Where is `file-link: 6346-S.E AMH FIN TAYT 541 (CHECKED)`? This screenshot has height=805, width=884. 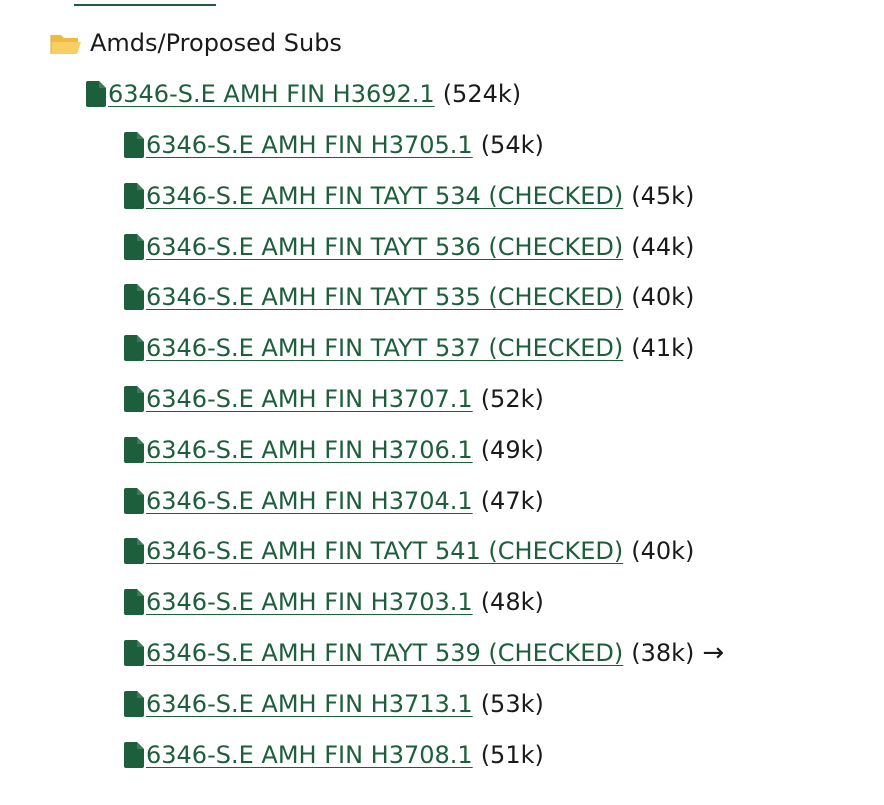 file-link: 6346-S.E AMH FIN TAYT 541 (CHECKED) is located at coordinates (384, 551).